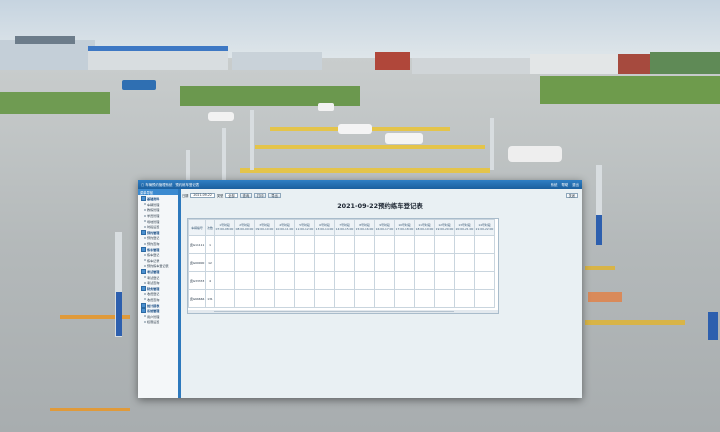  I want to click on print-button: 打印, so click(260, 195).